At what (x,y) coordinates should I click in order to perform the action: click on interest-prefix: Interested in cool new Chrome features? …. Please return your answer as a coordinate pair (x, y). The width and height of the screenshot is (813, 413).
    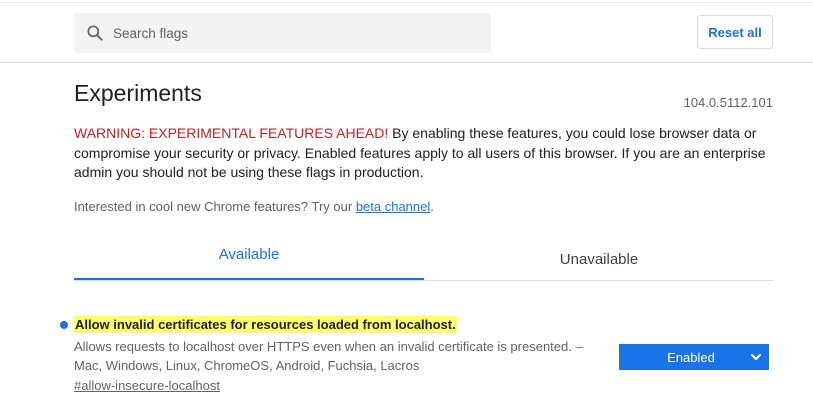
    Looking at the image, I should click on (215, 206).